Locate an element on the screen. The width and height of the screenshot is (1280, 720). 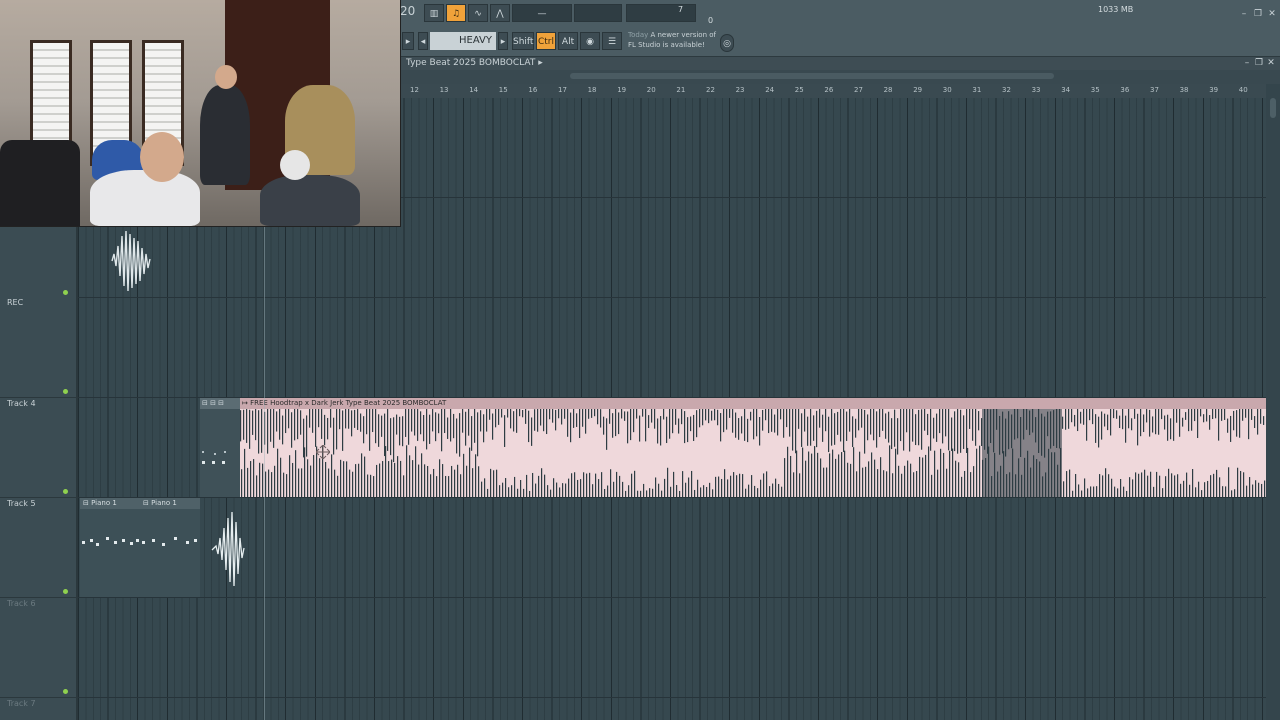
app-minimize-icon: – is located at coordinates (1244, 14).